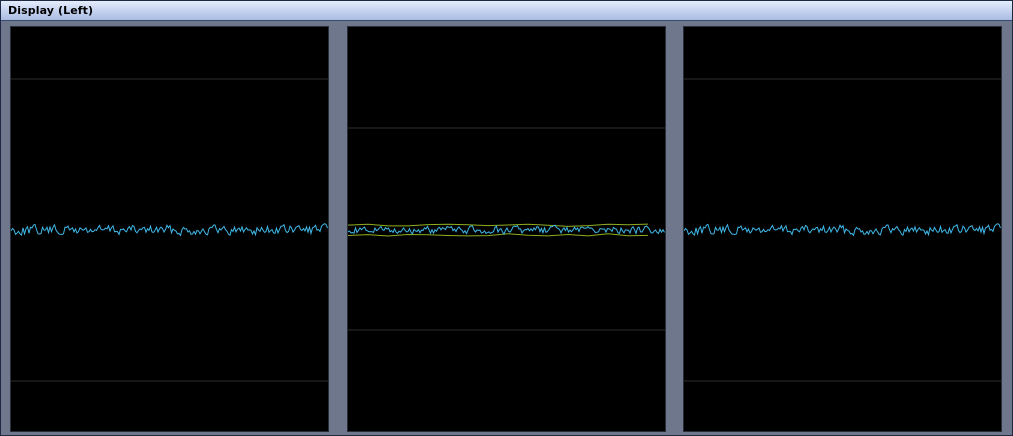  What do you see at coordinates (506, 11) in the screenshot?
I see `window-titlebar: Display (Left)` at bounding box center [506, 11].